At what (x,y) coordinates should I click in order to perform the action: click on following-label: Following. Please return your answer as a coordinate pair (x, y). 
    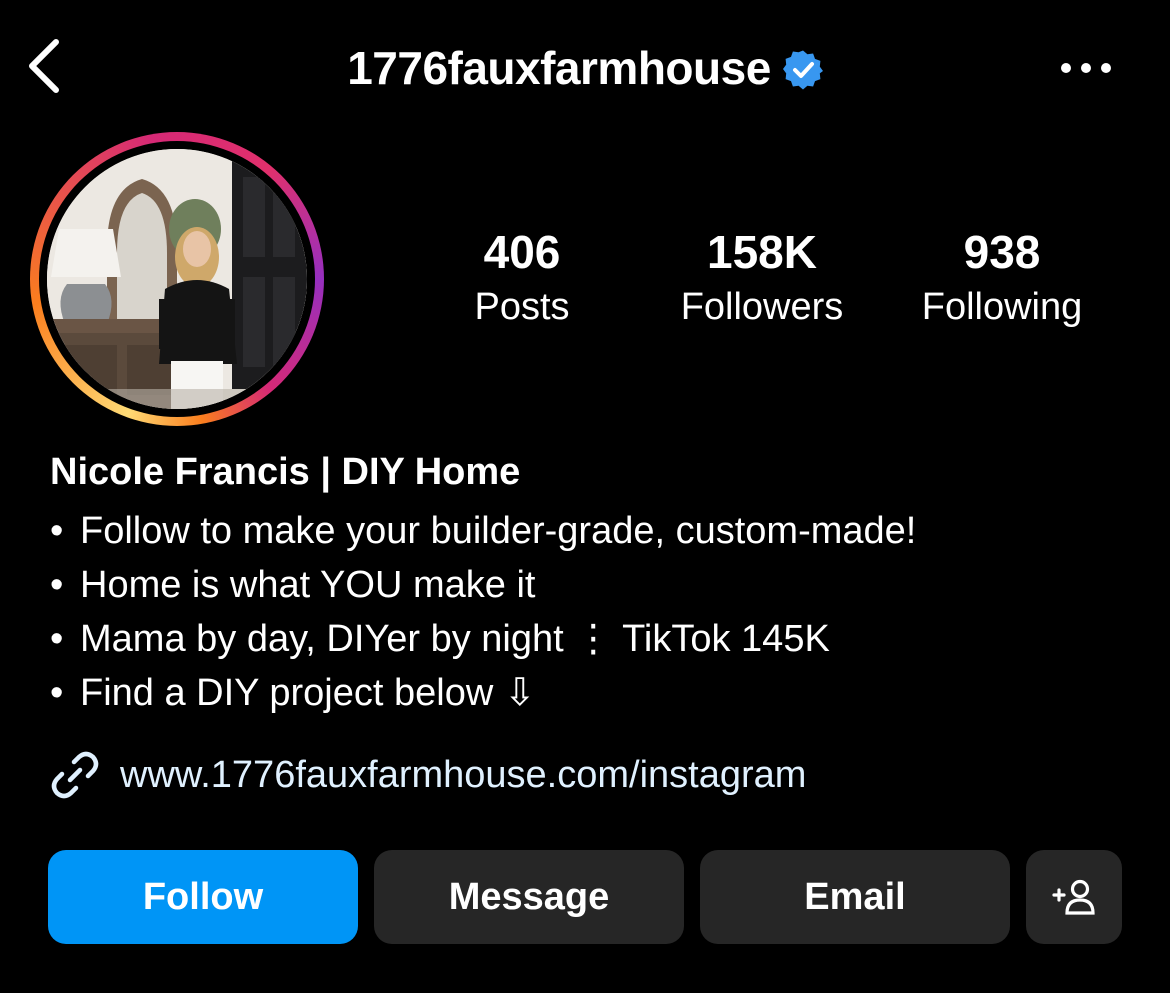
    Looking at the image, I should click on (1002, 307).